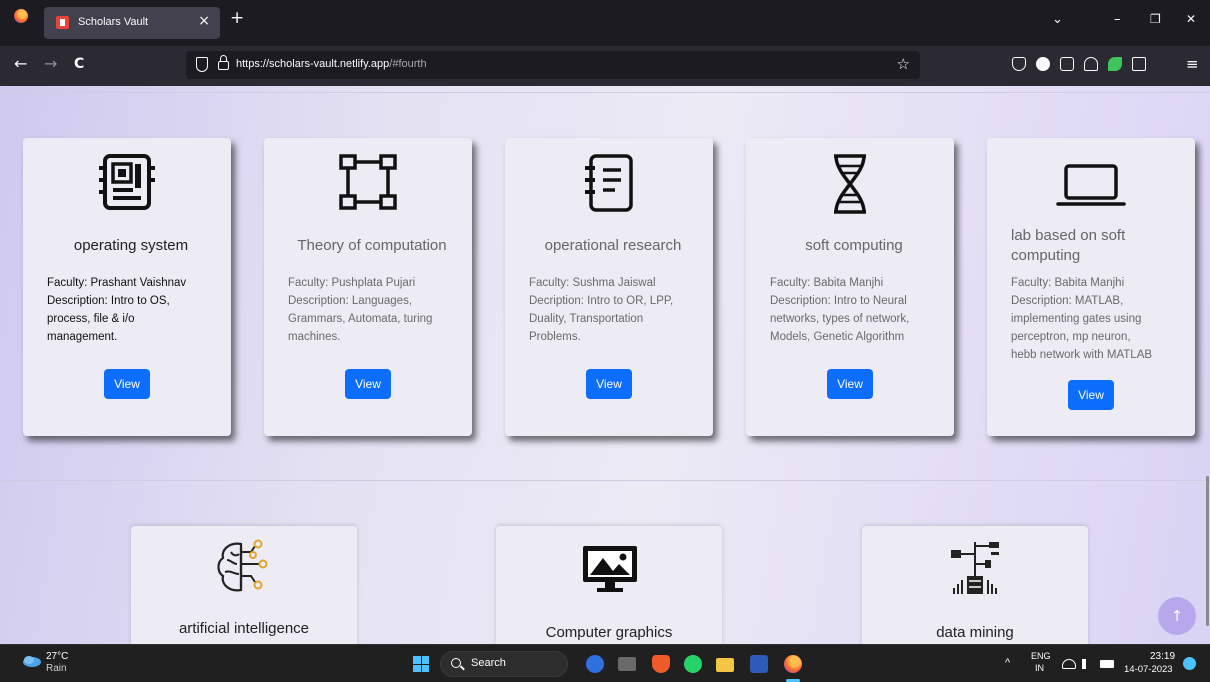 This screenshot has width=1210, height=682. What do you see at coordinates (1192, 64) in the screenshot?
I see `app-menu-icon: ≡` at bounding box center [1192, 64].